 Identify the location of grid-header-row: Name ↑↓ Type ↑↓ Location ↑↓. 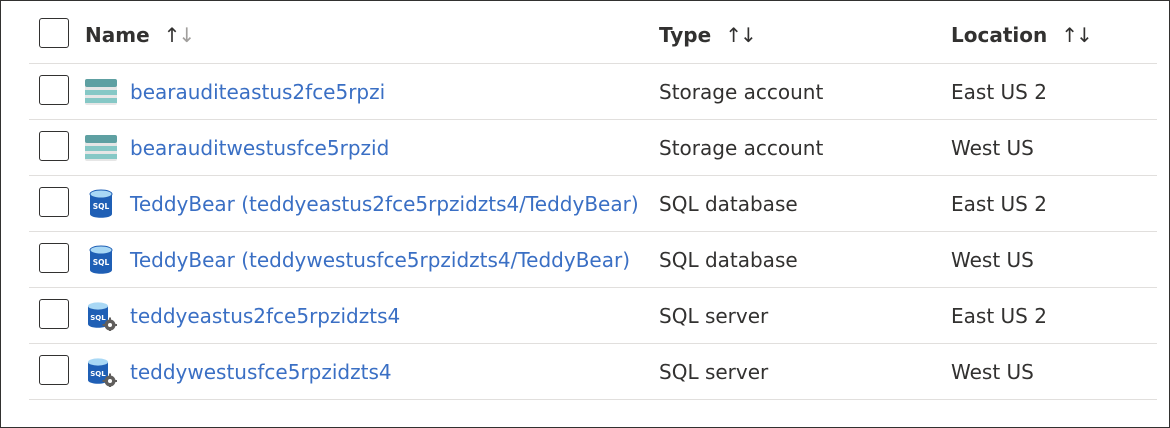
(593, 35).